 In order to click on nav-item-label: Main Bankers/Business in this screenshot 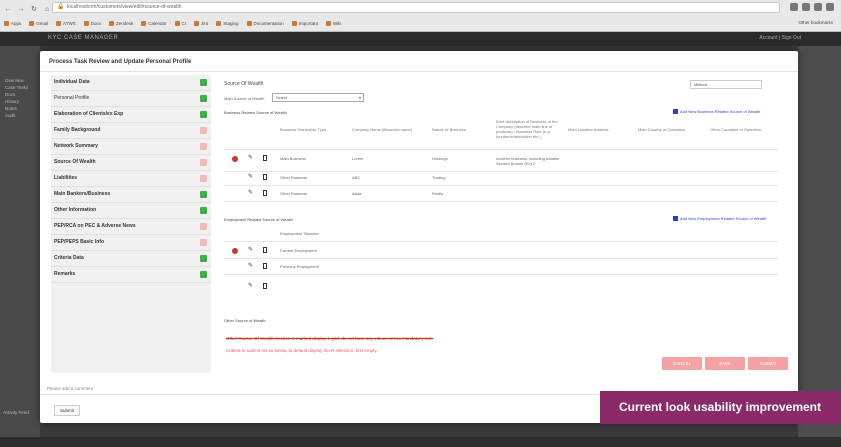, I will do `click(82, 194)`.